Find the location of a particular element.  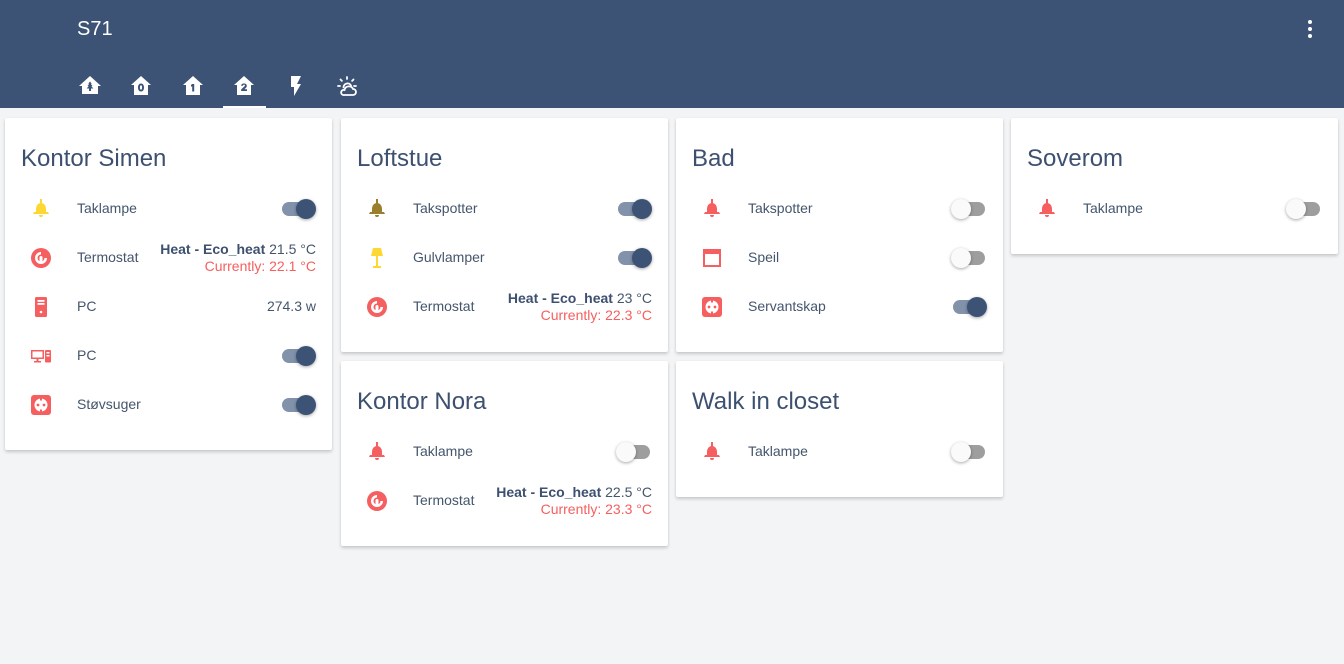

climate-target: 23 °C is located at coordinates (634, 298).